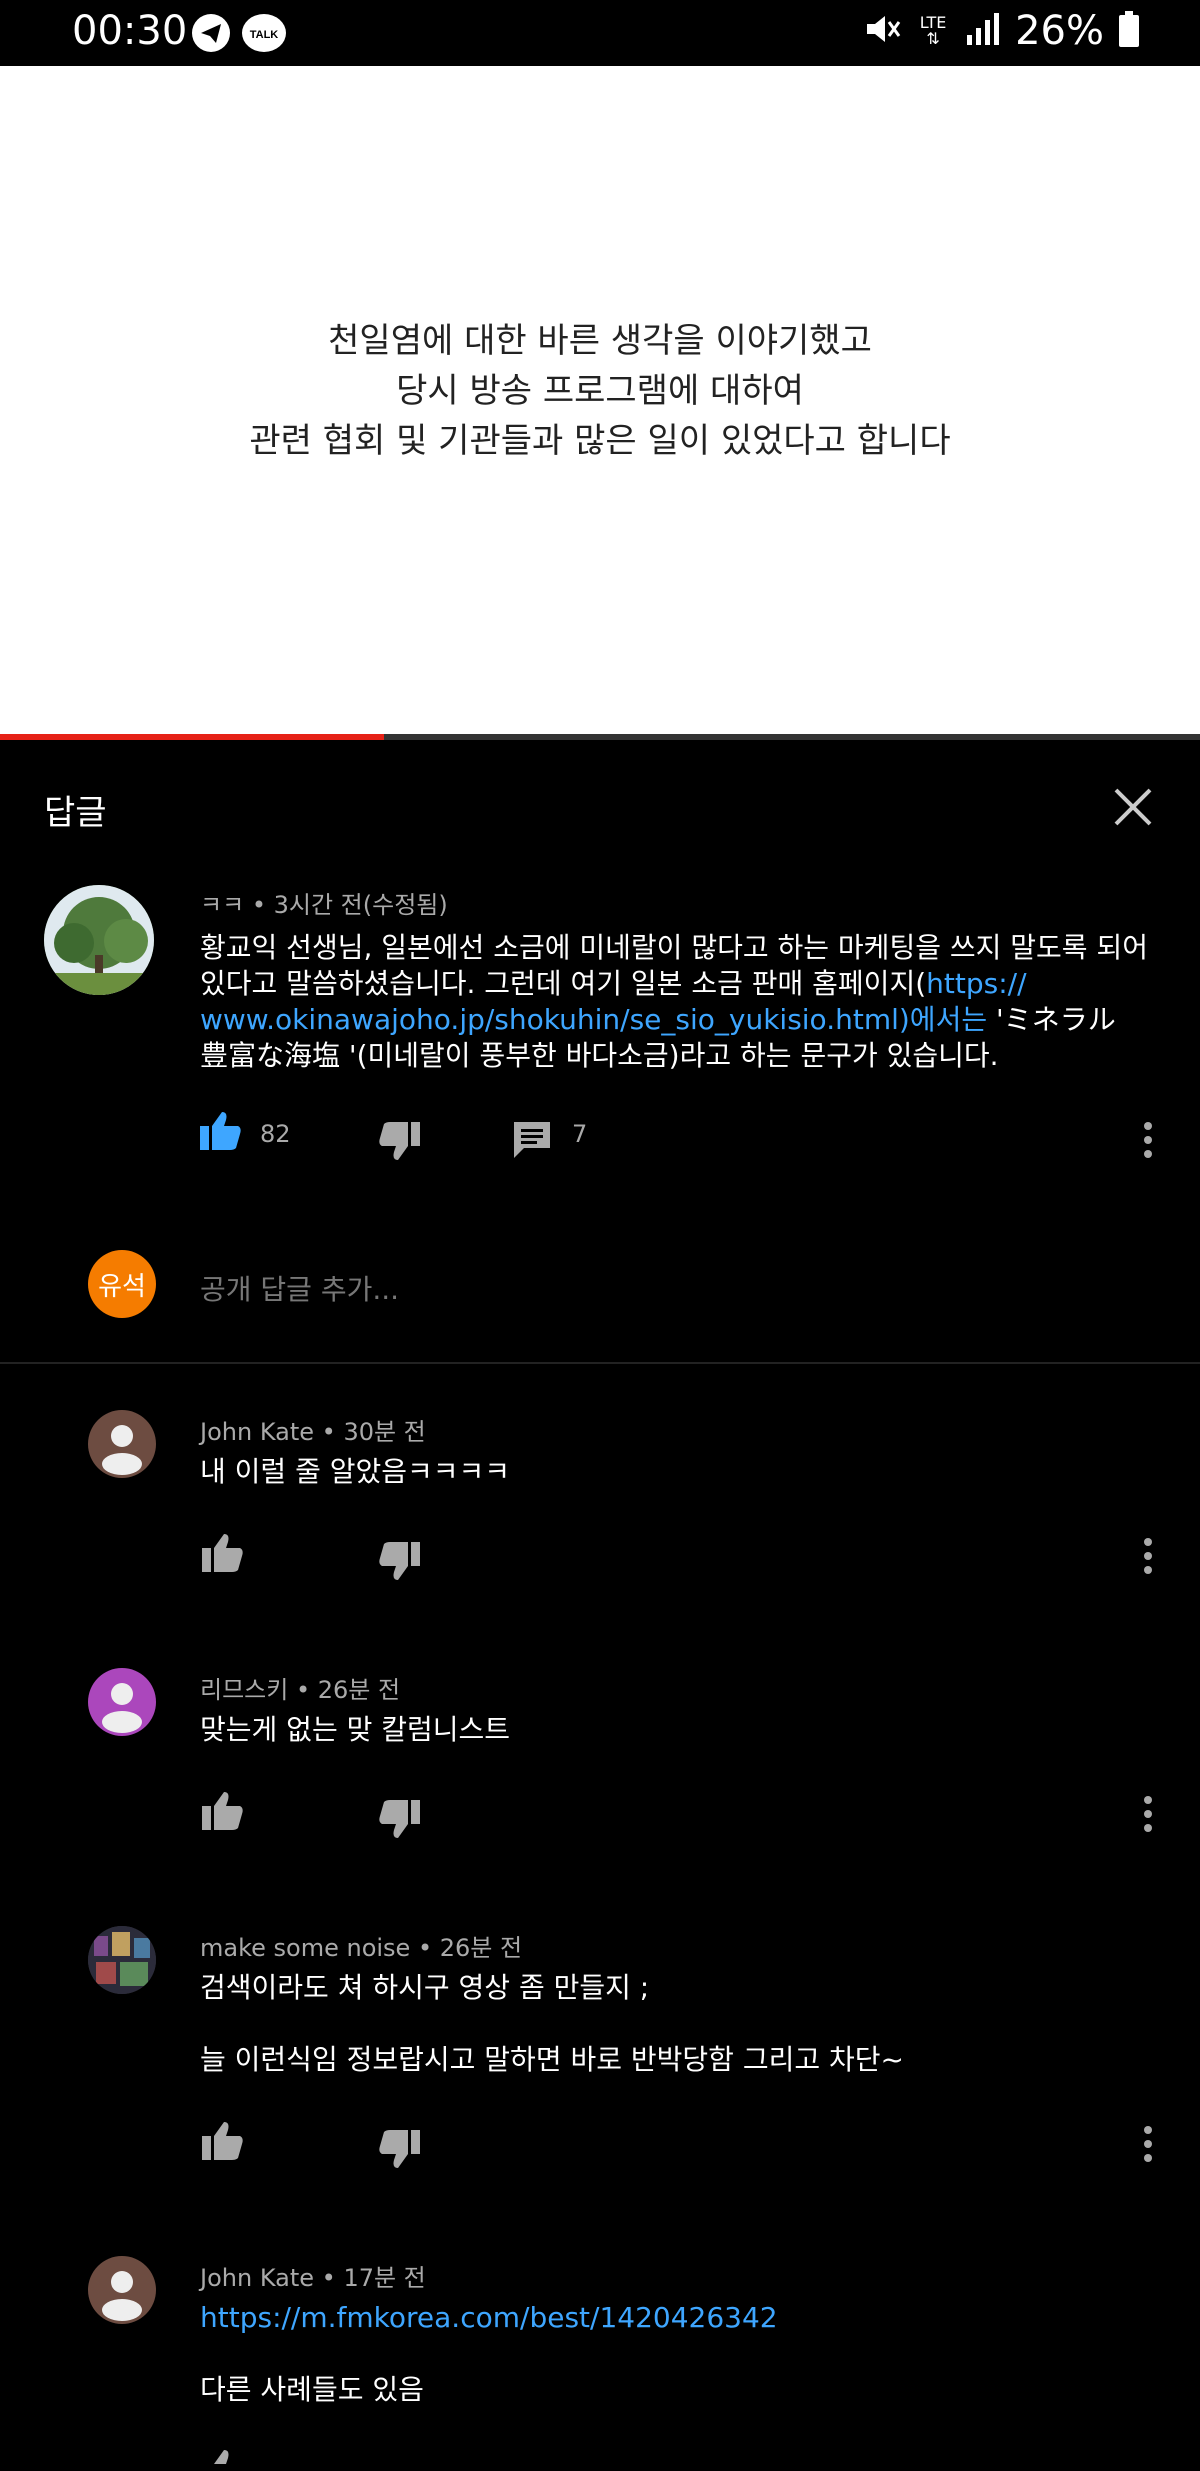  What do you see at coordinates (1059, 31) in the screenshot?
I see `battery-percent: 26%` at bounding box center [1059, 31].